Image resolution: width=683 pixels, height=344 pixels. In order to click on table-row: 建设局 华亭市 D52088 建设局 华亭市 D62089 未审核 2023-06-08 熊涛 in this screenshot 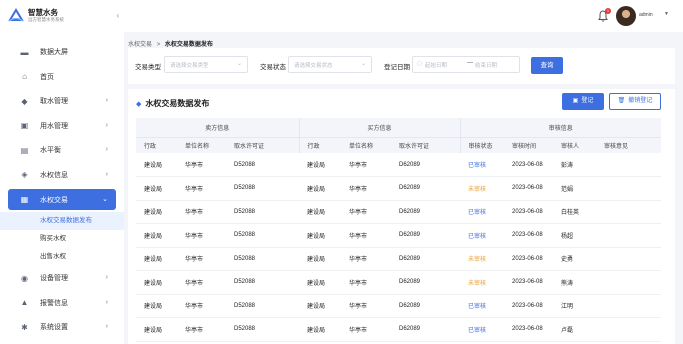, I will do `click(399, 282)`.